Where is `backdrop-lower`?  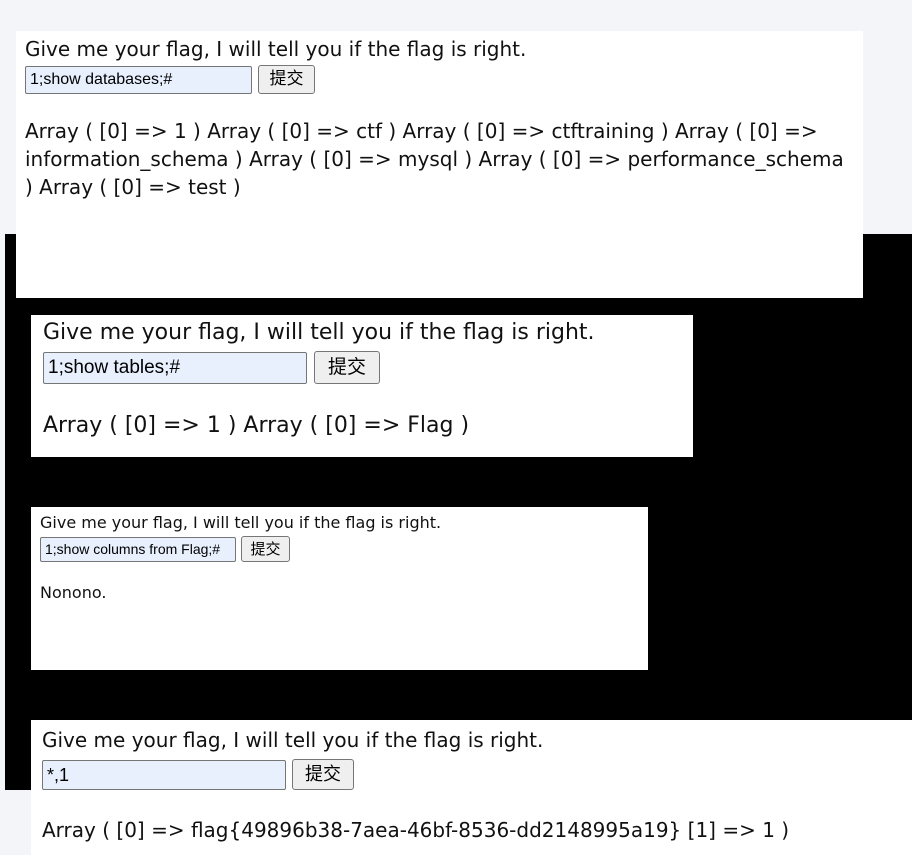
backdrop-lower is located at coordinates (18, 755).